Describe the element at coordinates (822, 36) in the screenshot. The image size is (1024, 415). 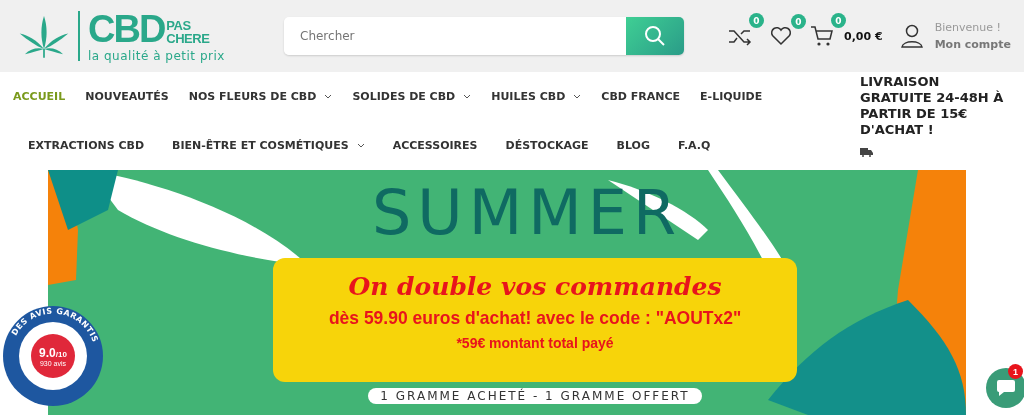
I see `cart-icon` at that location.